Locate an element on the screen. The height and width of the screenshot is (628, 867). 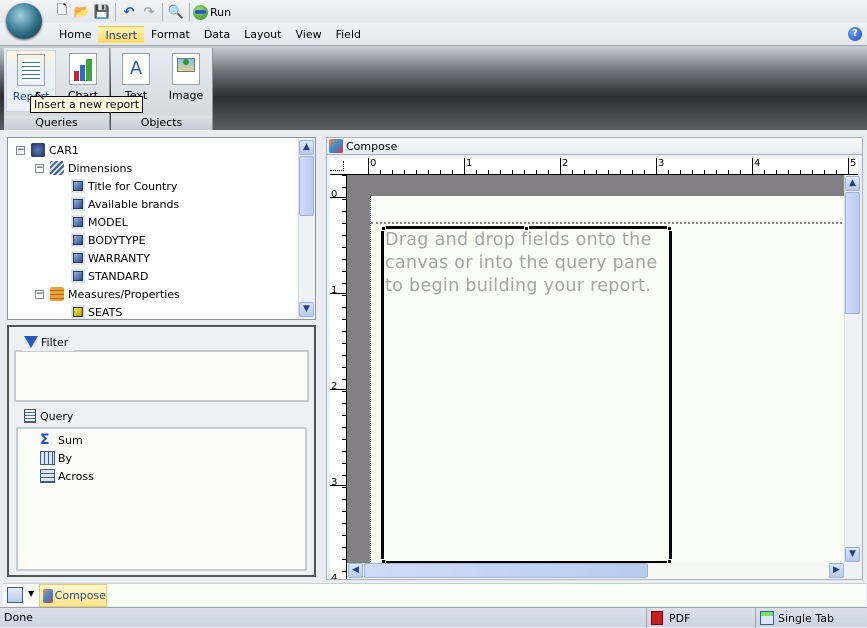
query-pane: Filter Σ Sum By Across Query is located at coordinates (161, 451).